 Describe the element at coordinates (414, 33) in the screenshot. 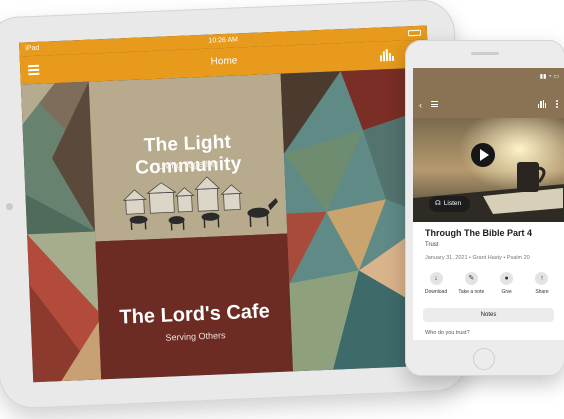

I see `battery-icon` at that location.